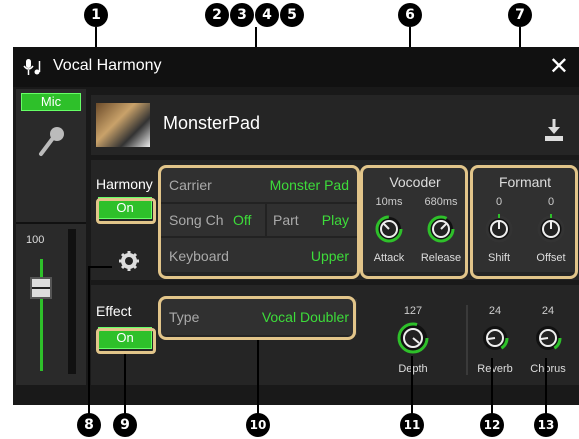  What do you see at coordinates (51, 102) in the screenshot?
I see `mic-button: Mic` at bounding box center [51, 102].